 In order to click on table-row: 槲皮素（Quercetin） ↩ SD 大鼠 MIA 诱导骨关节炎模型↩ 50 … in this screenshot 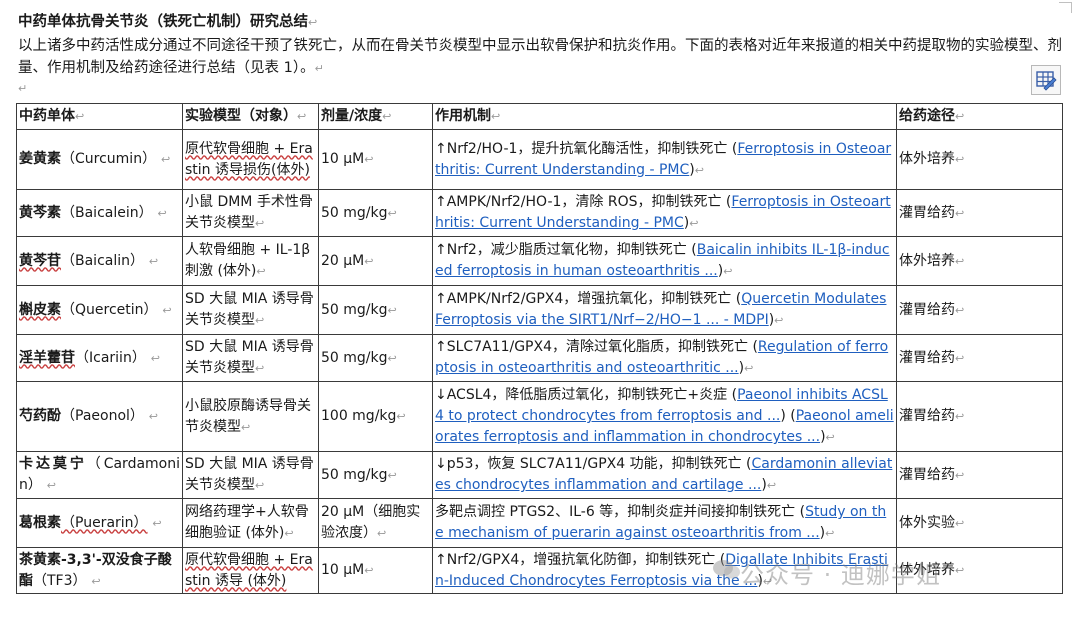, I will do `click(539, 310)`.